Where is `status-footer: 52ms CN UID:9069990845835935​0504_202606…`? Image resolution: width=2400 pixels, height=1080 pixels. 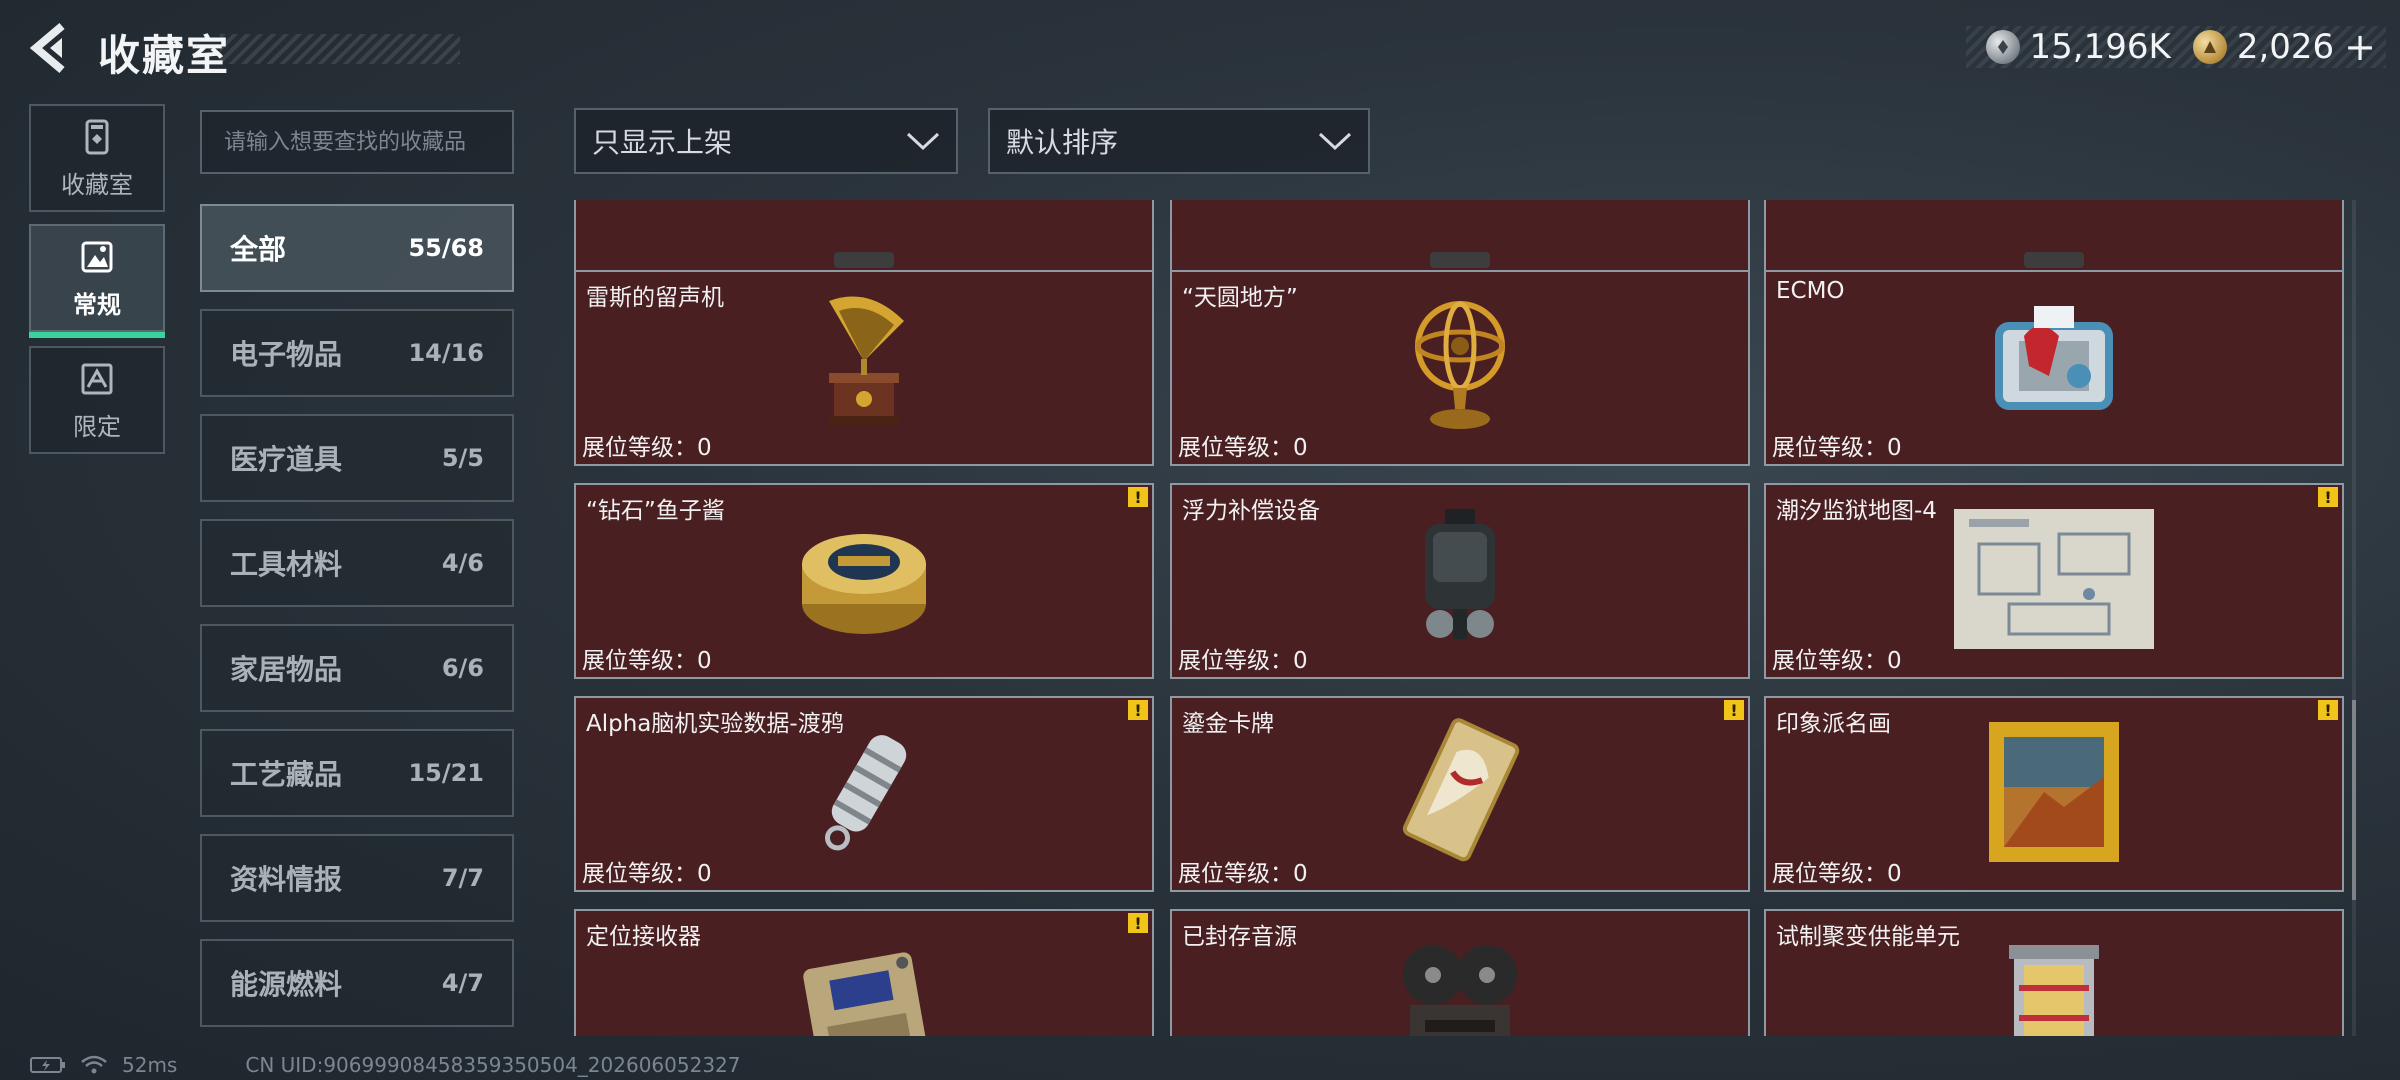
status-footer: 52ms CN UID:9069990845835935​0504_202606… is located at coordinates (385, 1065).